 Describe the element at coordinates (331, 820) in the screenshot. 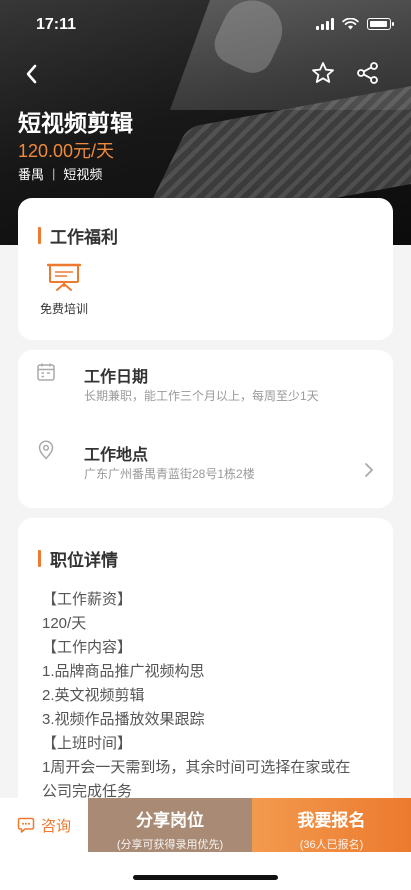

I see `apply-label: 我要报名` at that location.